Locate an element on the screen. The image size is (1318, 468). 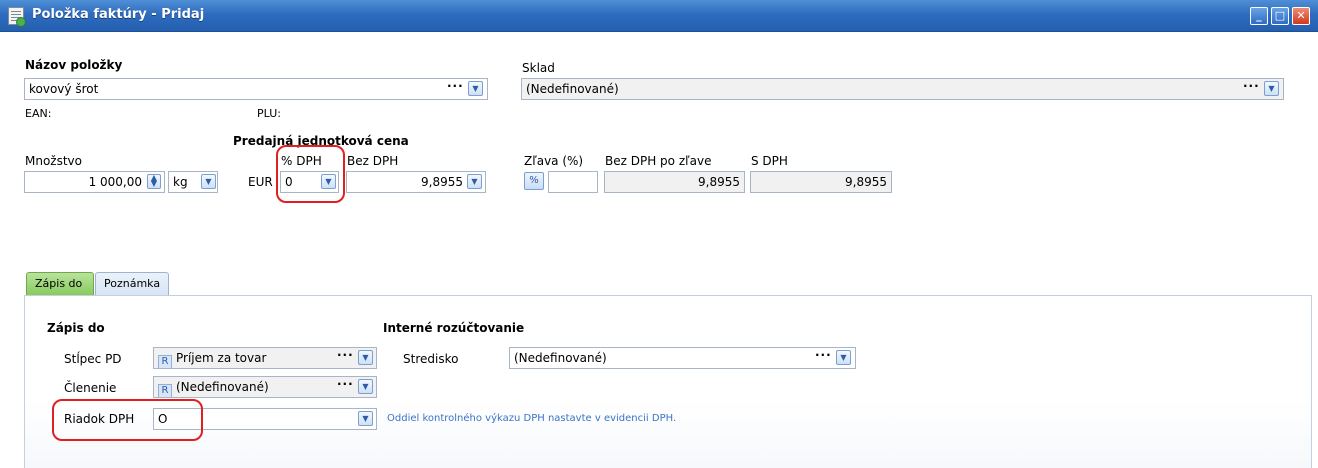
warehouse-chevron-down-icon: ▼ is located at coordinates (1271, 88).